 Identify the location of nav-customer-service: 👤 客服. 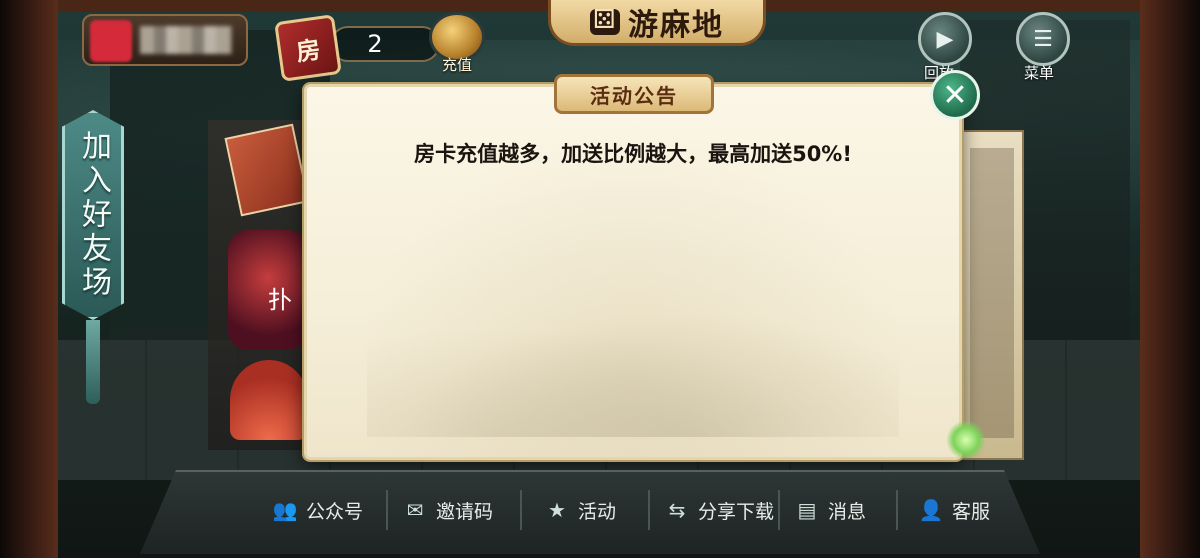
(954, 510).